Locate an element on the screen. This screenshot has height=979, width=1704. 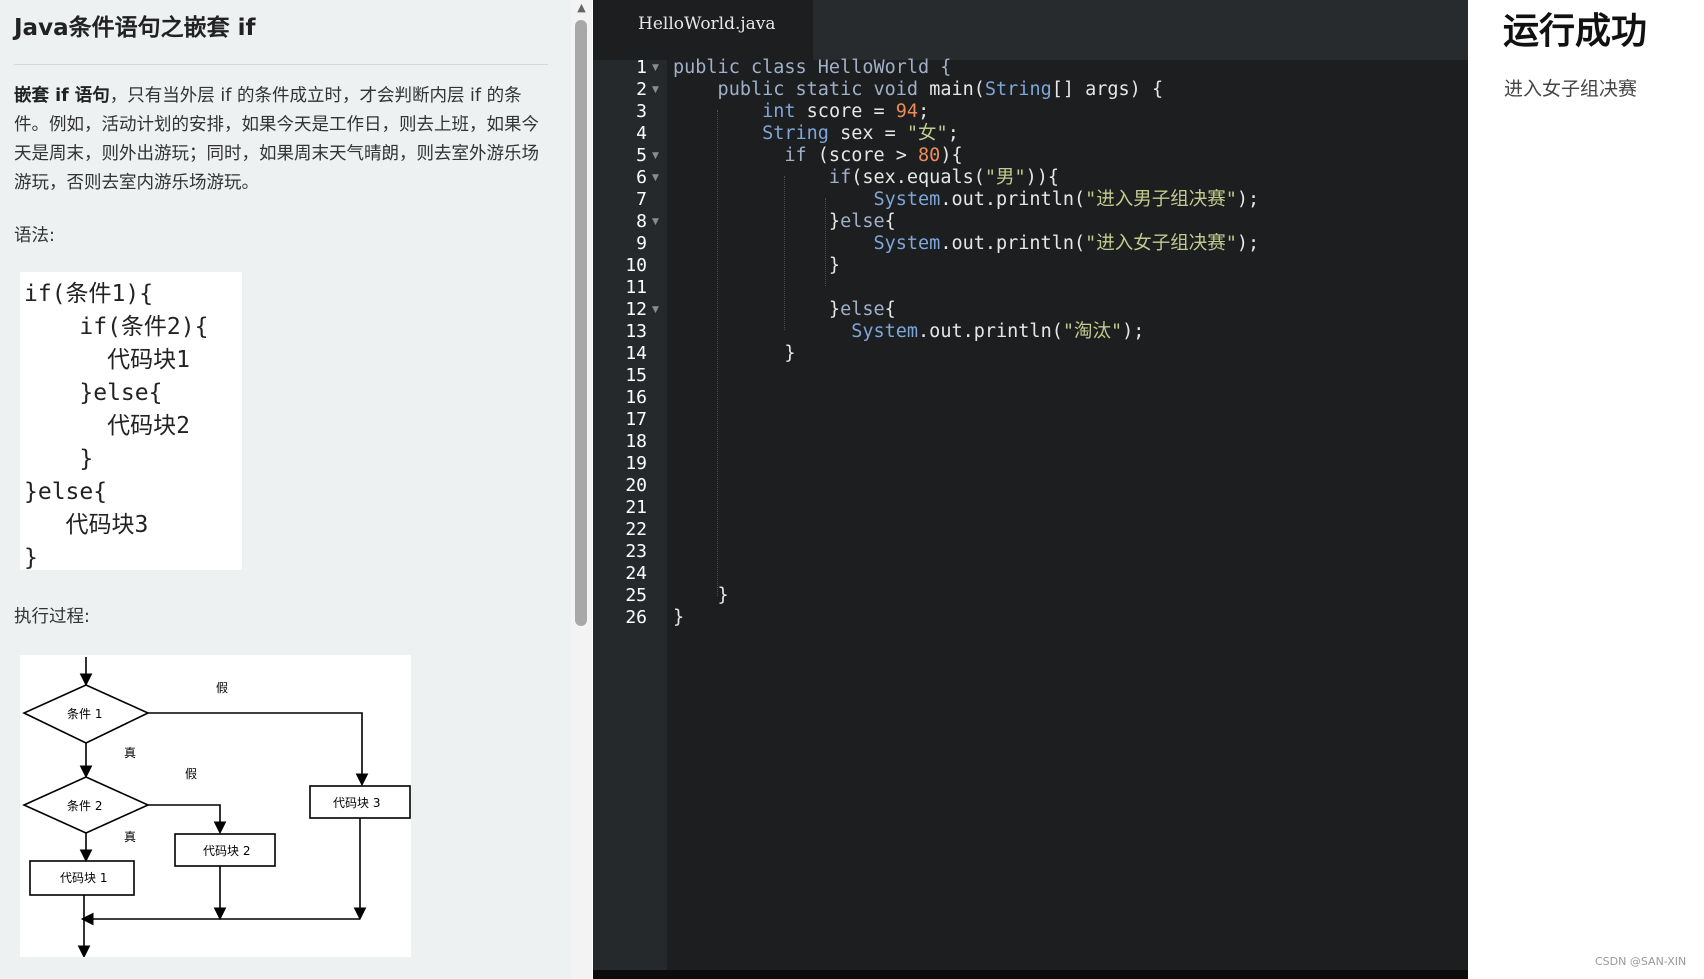
code-line-26: } is located at coordinates (678, 618).